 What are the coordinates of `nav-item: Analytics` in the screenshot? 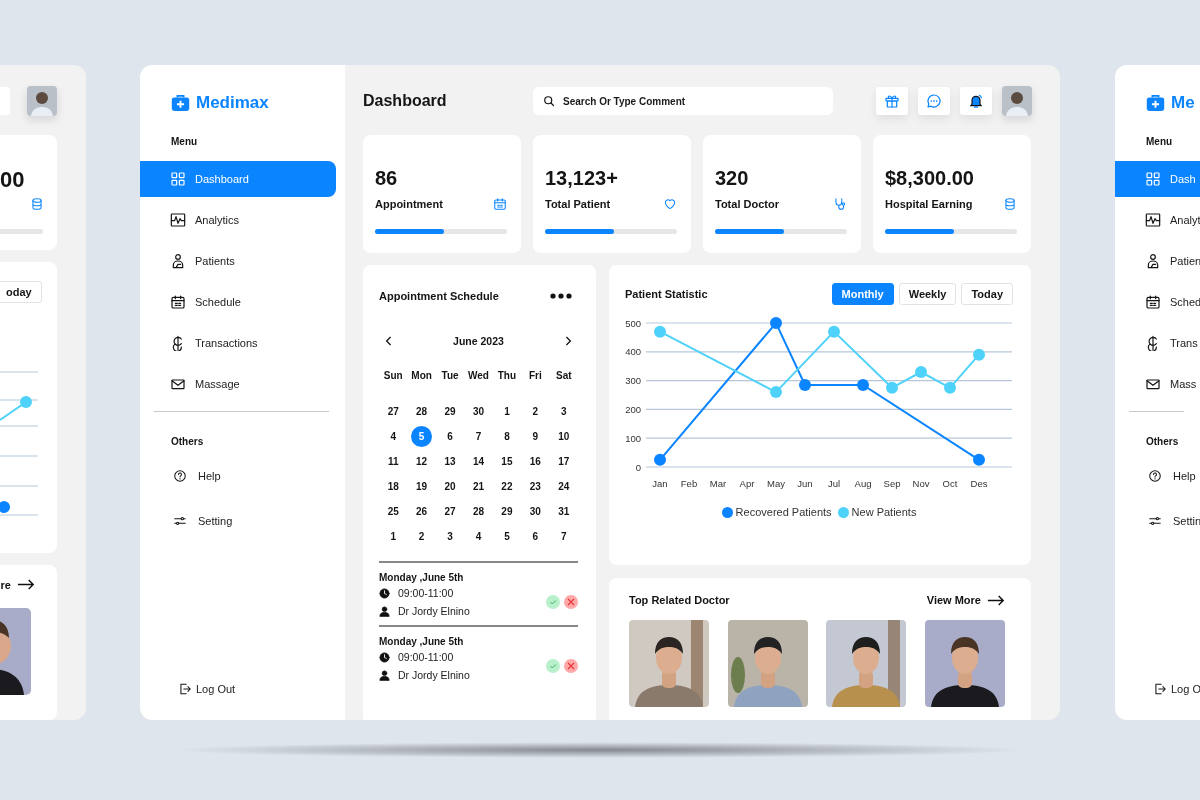 It's located at (238, 220).